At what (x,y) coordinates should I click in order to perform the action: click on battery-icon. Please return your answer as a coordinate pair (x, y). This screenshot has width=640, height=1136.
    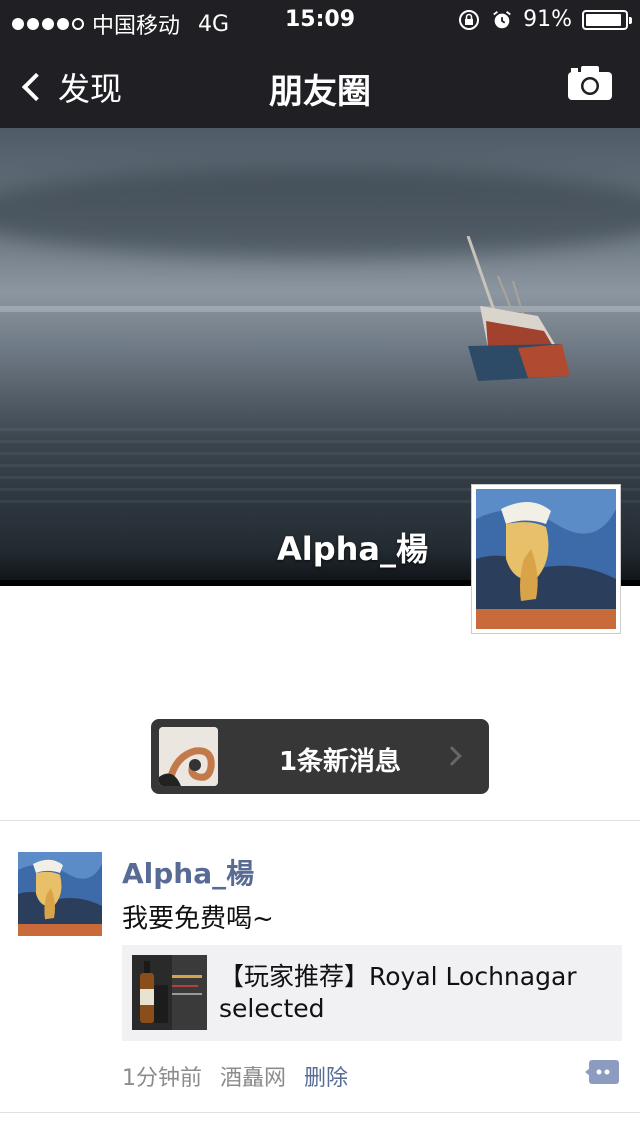
    Looking at the image, I should click on (607, 19).